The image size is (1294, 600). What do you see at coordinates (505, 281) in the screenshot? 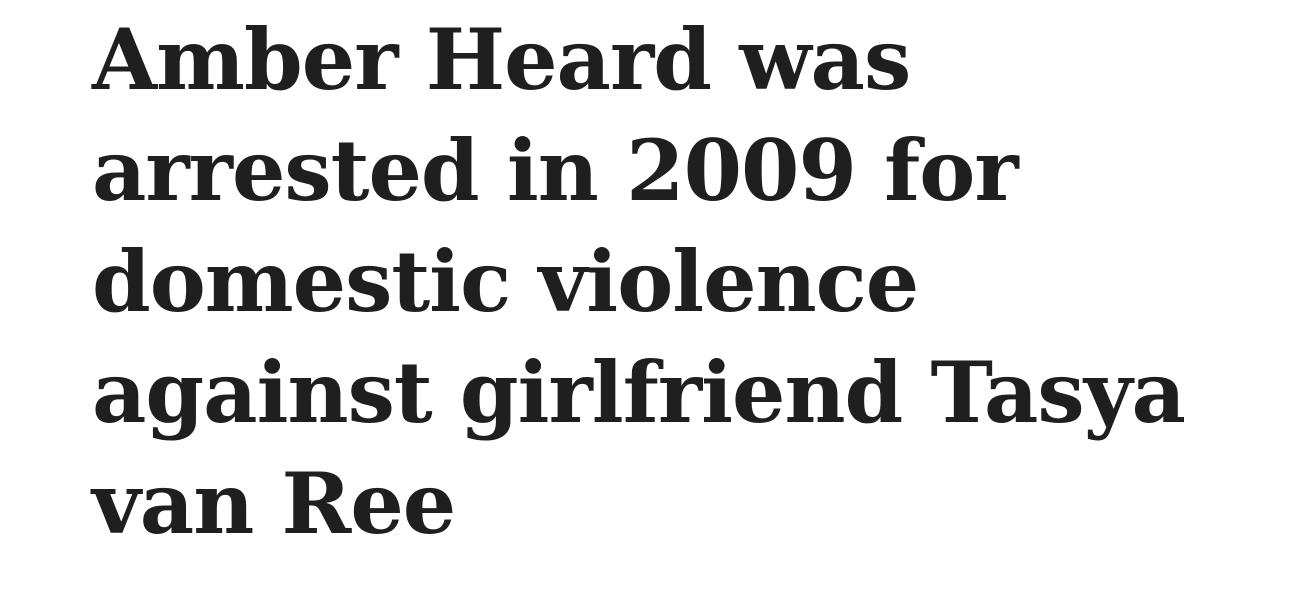
I see `headline-line: domestic violence` at bounding box center [505, 281].